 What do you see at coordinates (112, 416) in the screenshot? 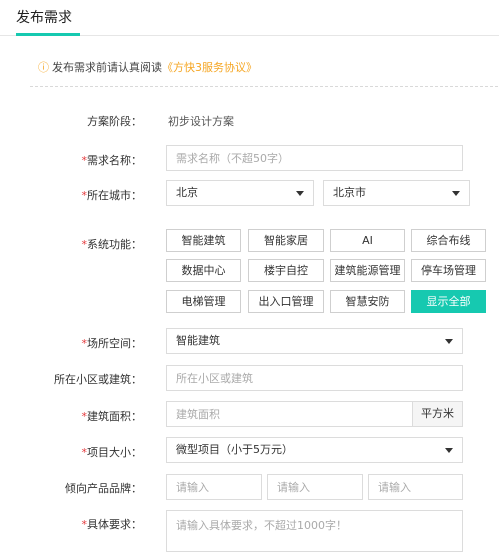
I see `area-label: *建筑面积：` at bounding box center [112, 416].